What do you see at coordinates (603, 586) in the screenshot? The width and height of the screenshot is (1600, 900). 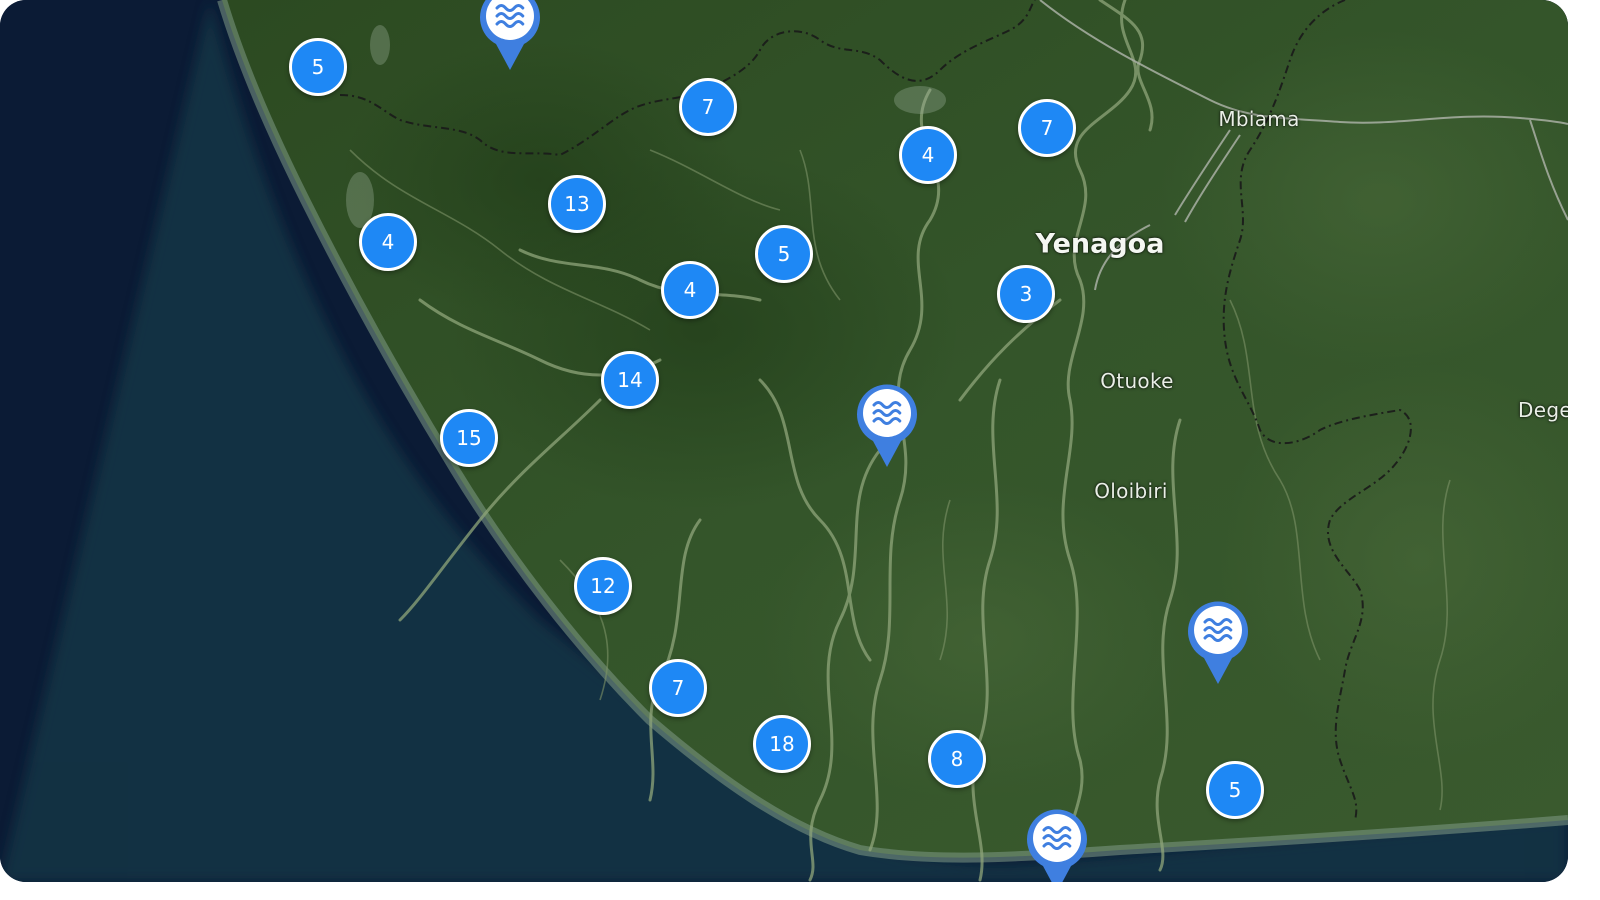 I see `cluster-marker: 12` at bounding box center [603, 586].